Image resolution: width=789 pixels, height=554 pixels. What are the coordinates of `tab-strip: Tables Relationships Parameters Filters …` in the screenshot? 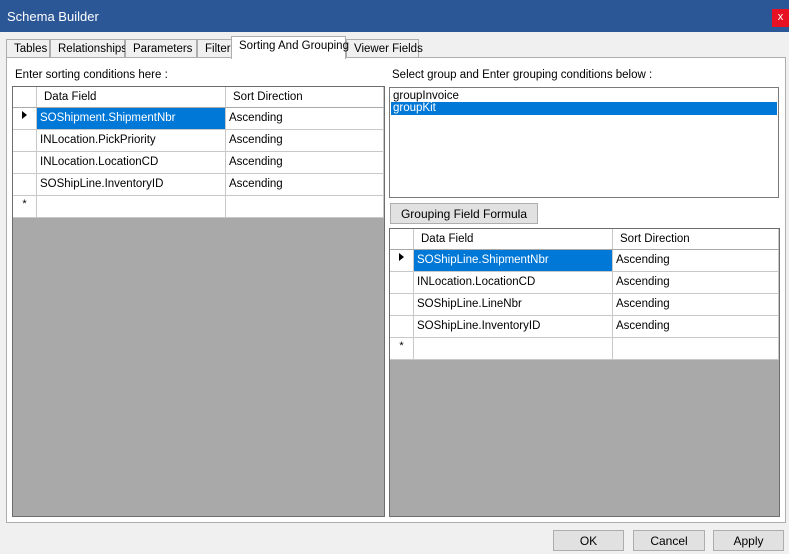 It's located at (396, 47).